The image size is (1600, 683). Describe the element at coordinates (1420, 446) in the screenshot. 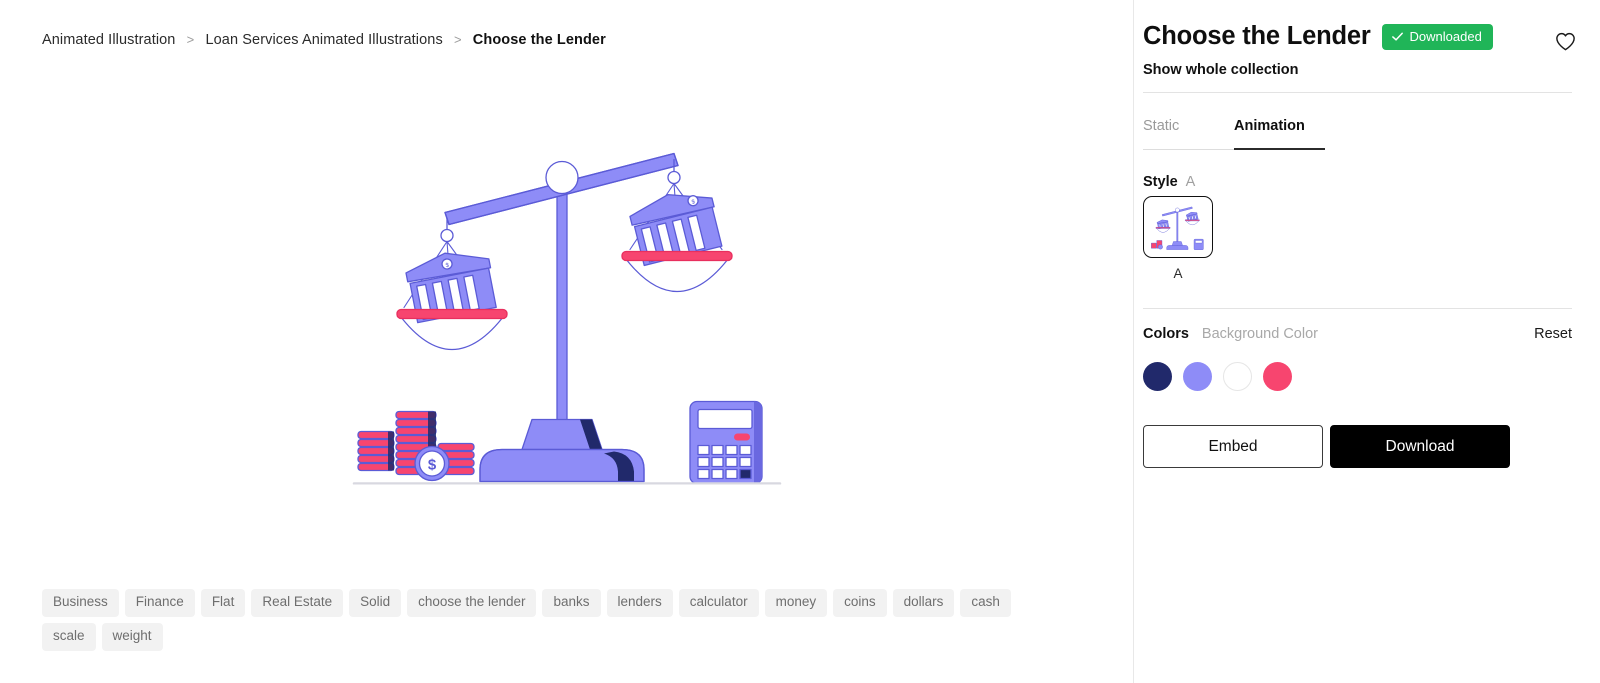

I see `download-button: Download` at that location.